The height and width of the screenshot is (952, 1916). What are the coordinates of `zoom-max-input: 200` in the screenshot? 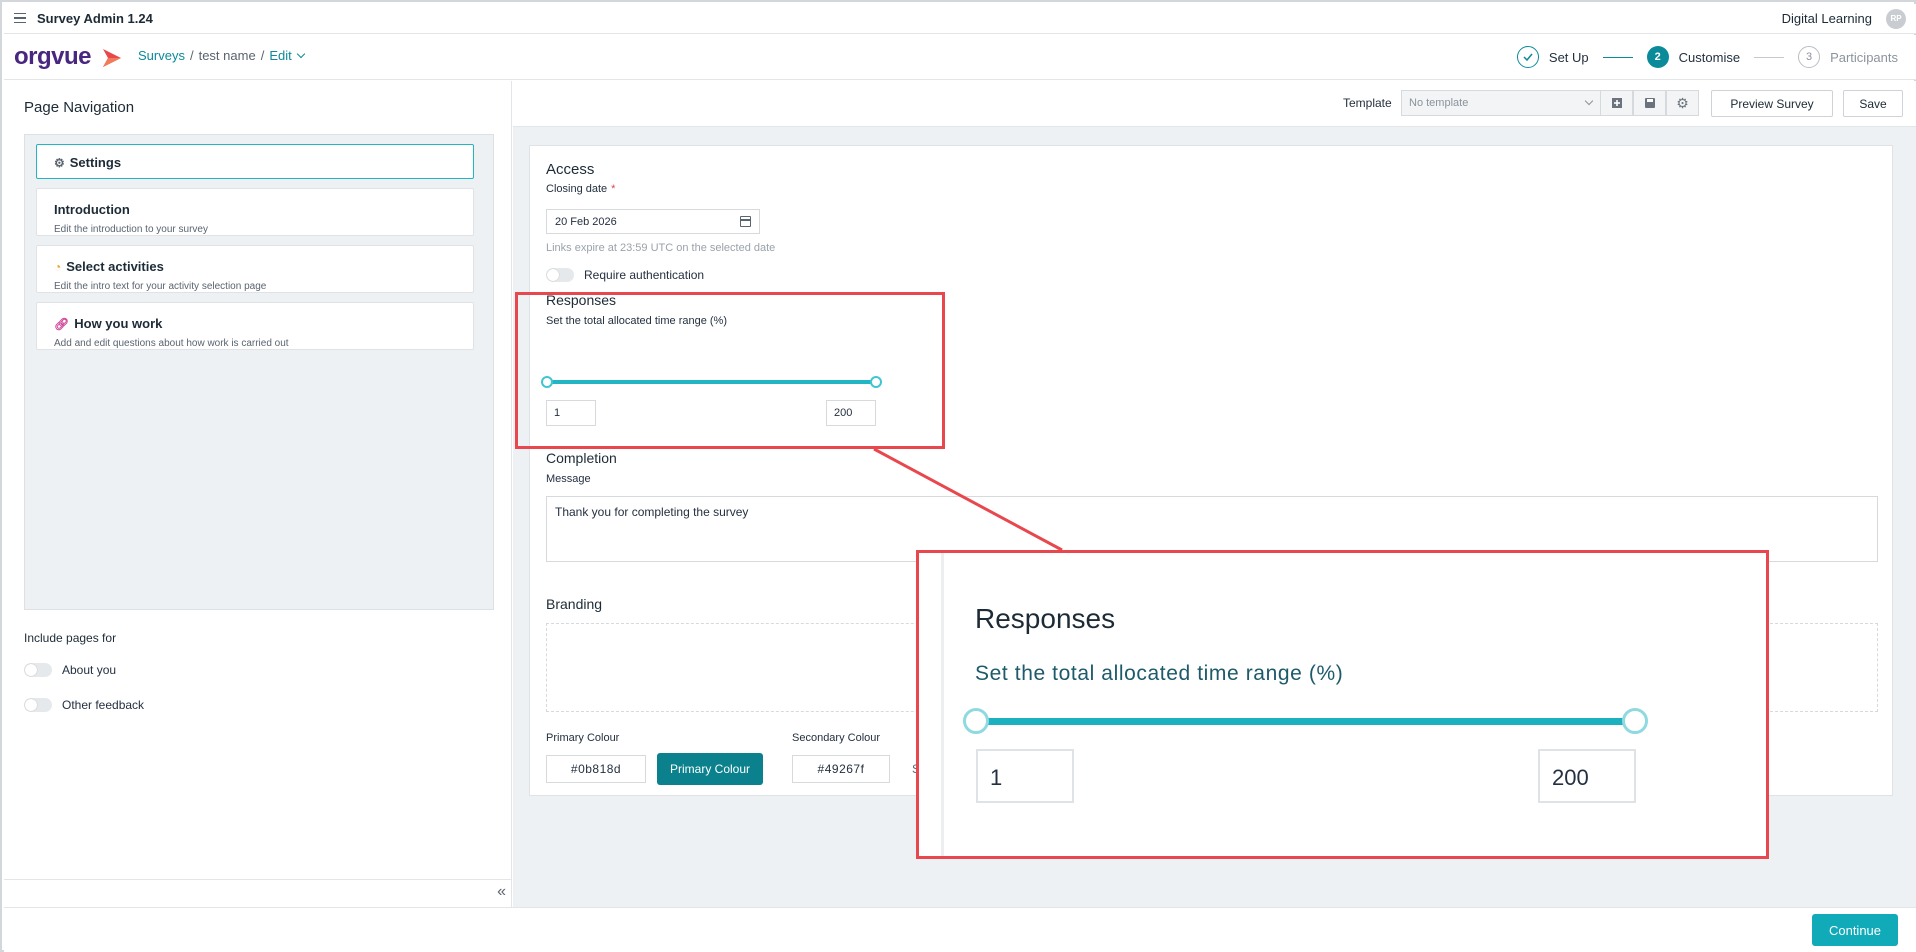 It's located at (1587, 776).